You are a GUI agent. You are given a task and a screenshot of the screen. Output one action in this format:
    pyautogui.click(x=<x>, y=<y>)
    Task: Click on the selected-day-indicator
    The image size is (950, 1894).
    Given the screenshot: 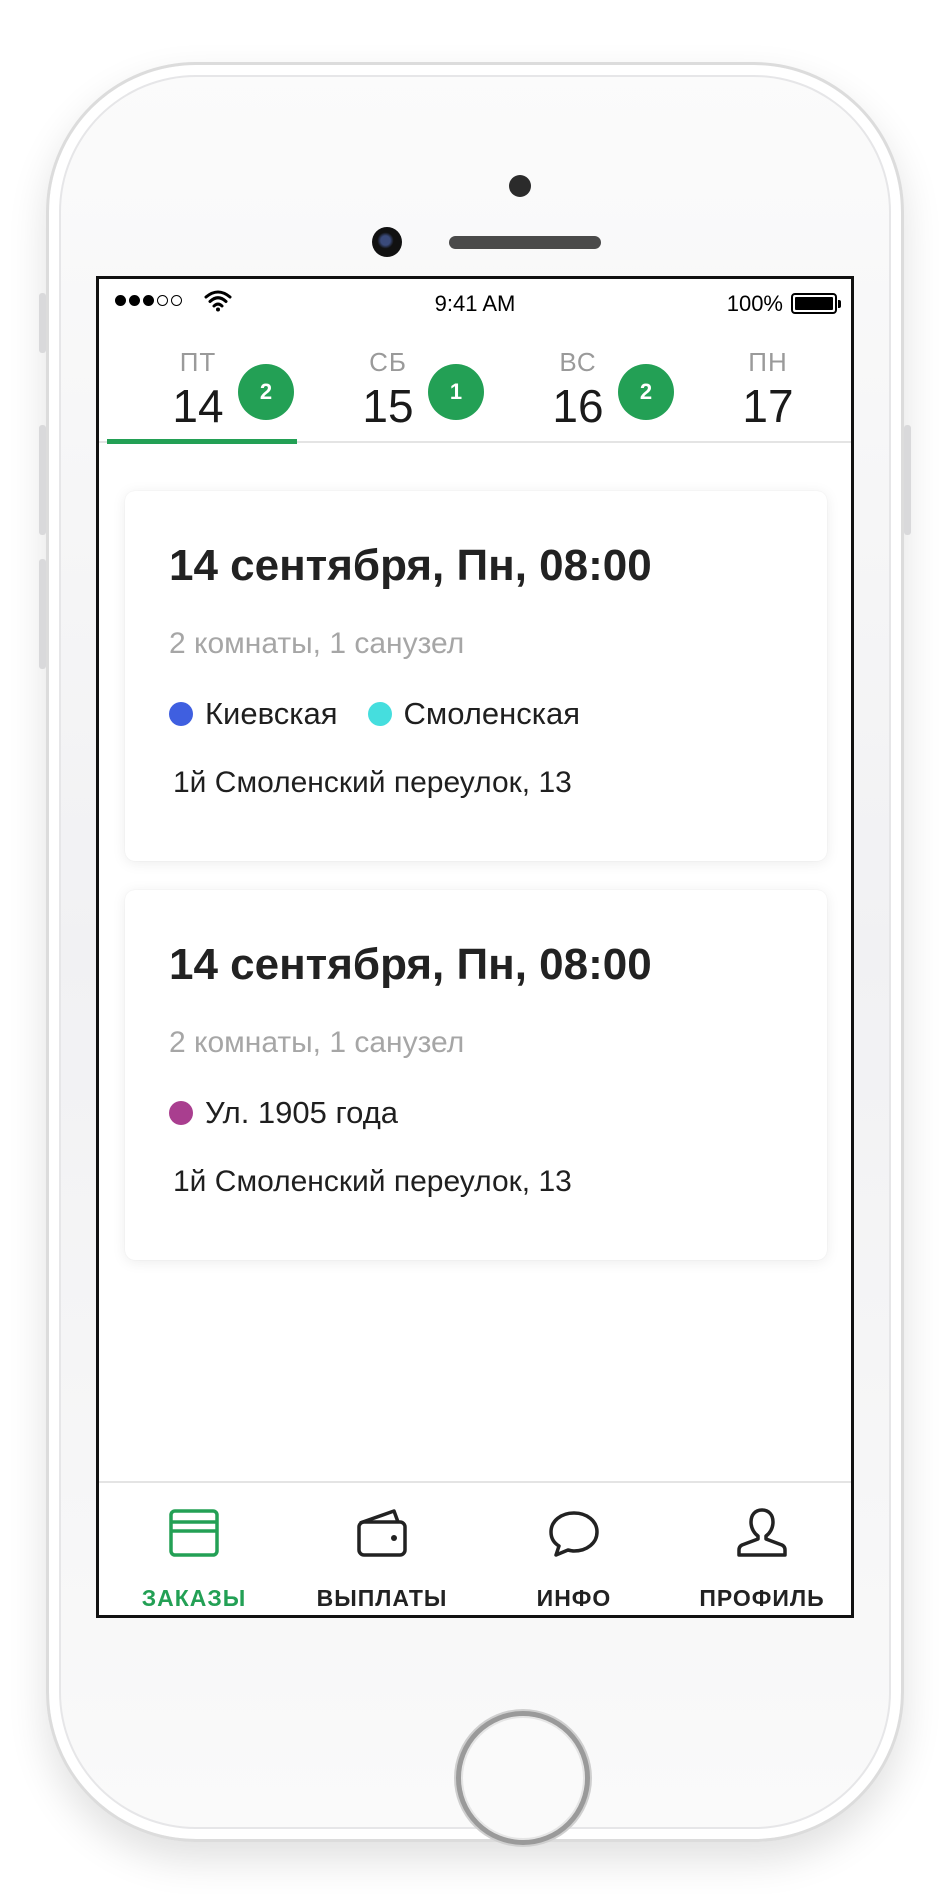 What is the action you would take?
    pyautogui.click(x=202, y=441)
    